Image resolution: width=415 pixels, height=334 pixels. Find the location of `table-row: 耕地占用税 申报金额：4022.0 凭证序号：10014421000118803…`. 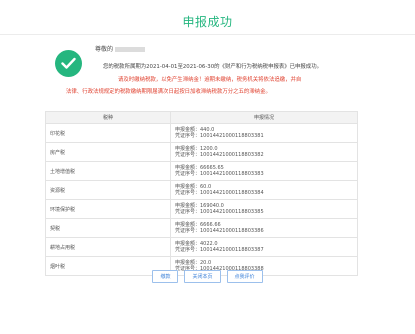

table-row: 耕地占用税 申报金额：4022.0 凭证序号：10014421000118803… is located at coordinates (201, 247).